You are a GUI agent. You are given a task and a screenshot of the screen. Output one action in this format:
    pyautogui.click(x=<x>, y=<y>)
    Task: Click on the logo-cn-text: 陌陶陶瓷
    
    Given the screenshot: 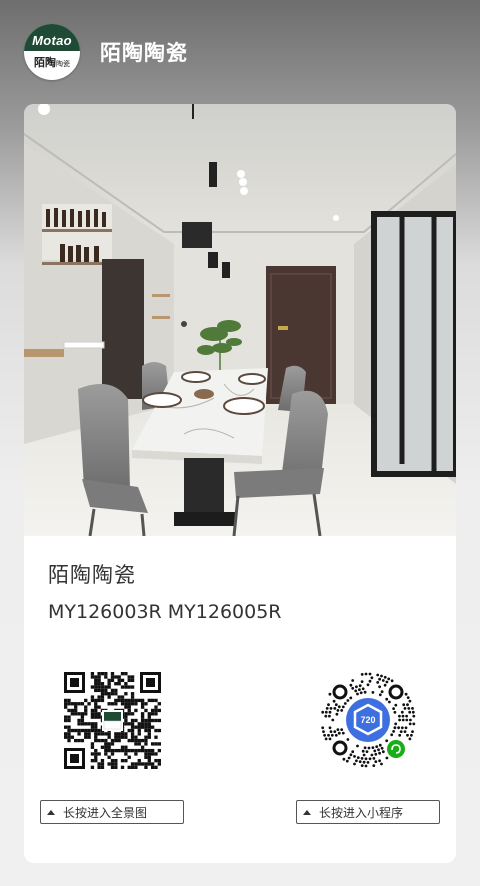 What is the action you would take?
    pyautogui.click(x=52, y=62)
    